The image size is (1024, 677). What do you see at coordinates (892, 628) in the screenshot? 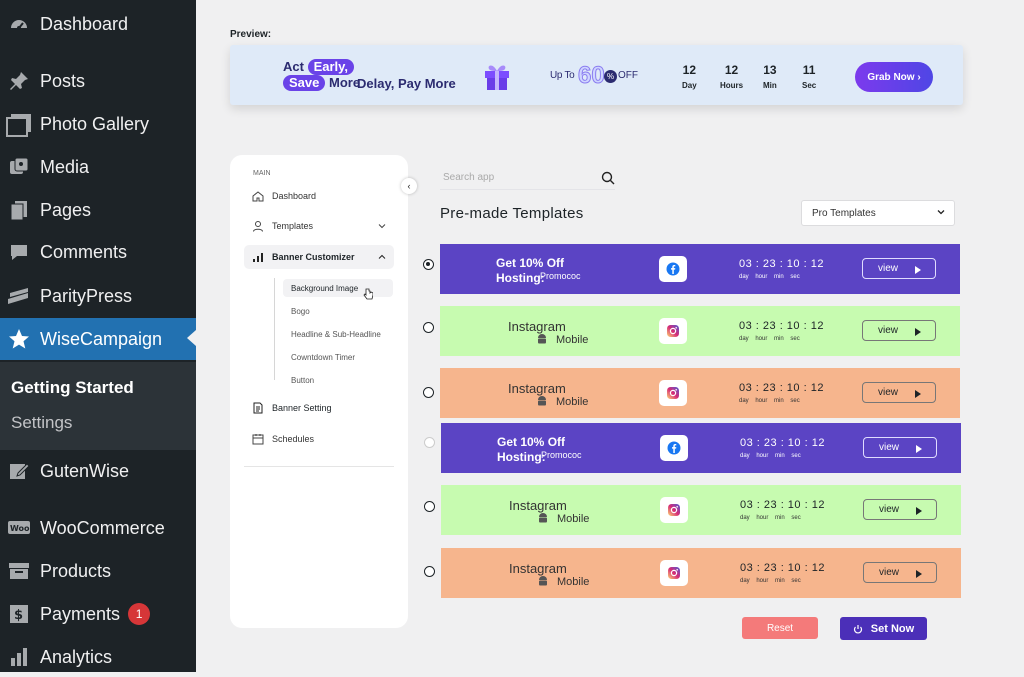
I see `set-now-label: Set Now` at bounding box center [892, 628].